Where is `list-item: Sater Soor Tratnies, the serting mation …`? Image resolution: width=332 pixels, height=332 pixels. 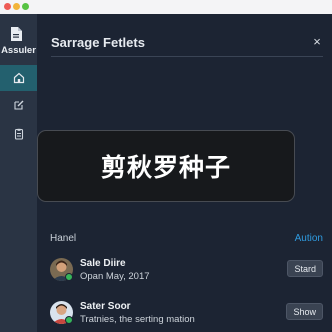
list-item: Sater Soor Tratnies, the serting mation … is located at coordinates (186, 316).